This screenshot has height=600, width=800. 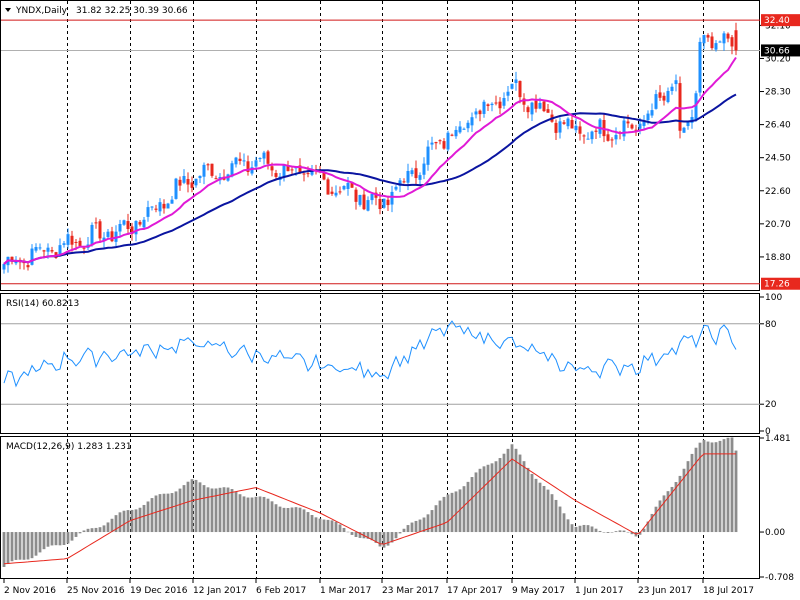 What do you see at coordinates (8, 10) in the screenshot?
I see `triangle-down-icon` at bounding box center [8, 10].